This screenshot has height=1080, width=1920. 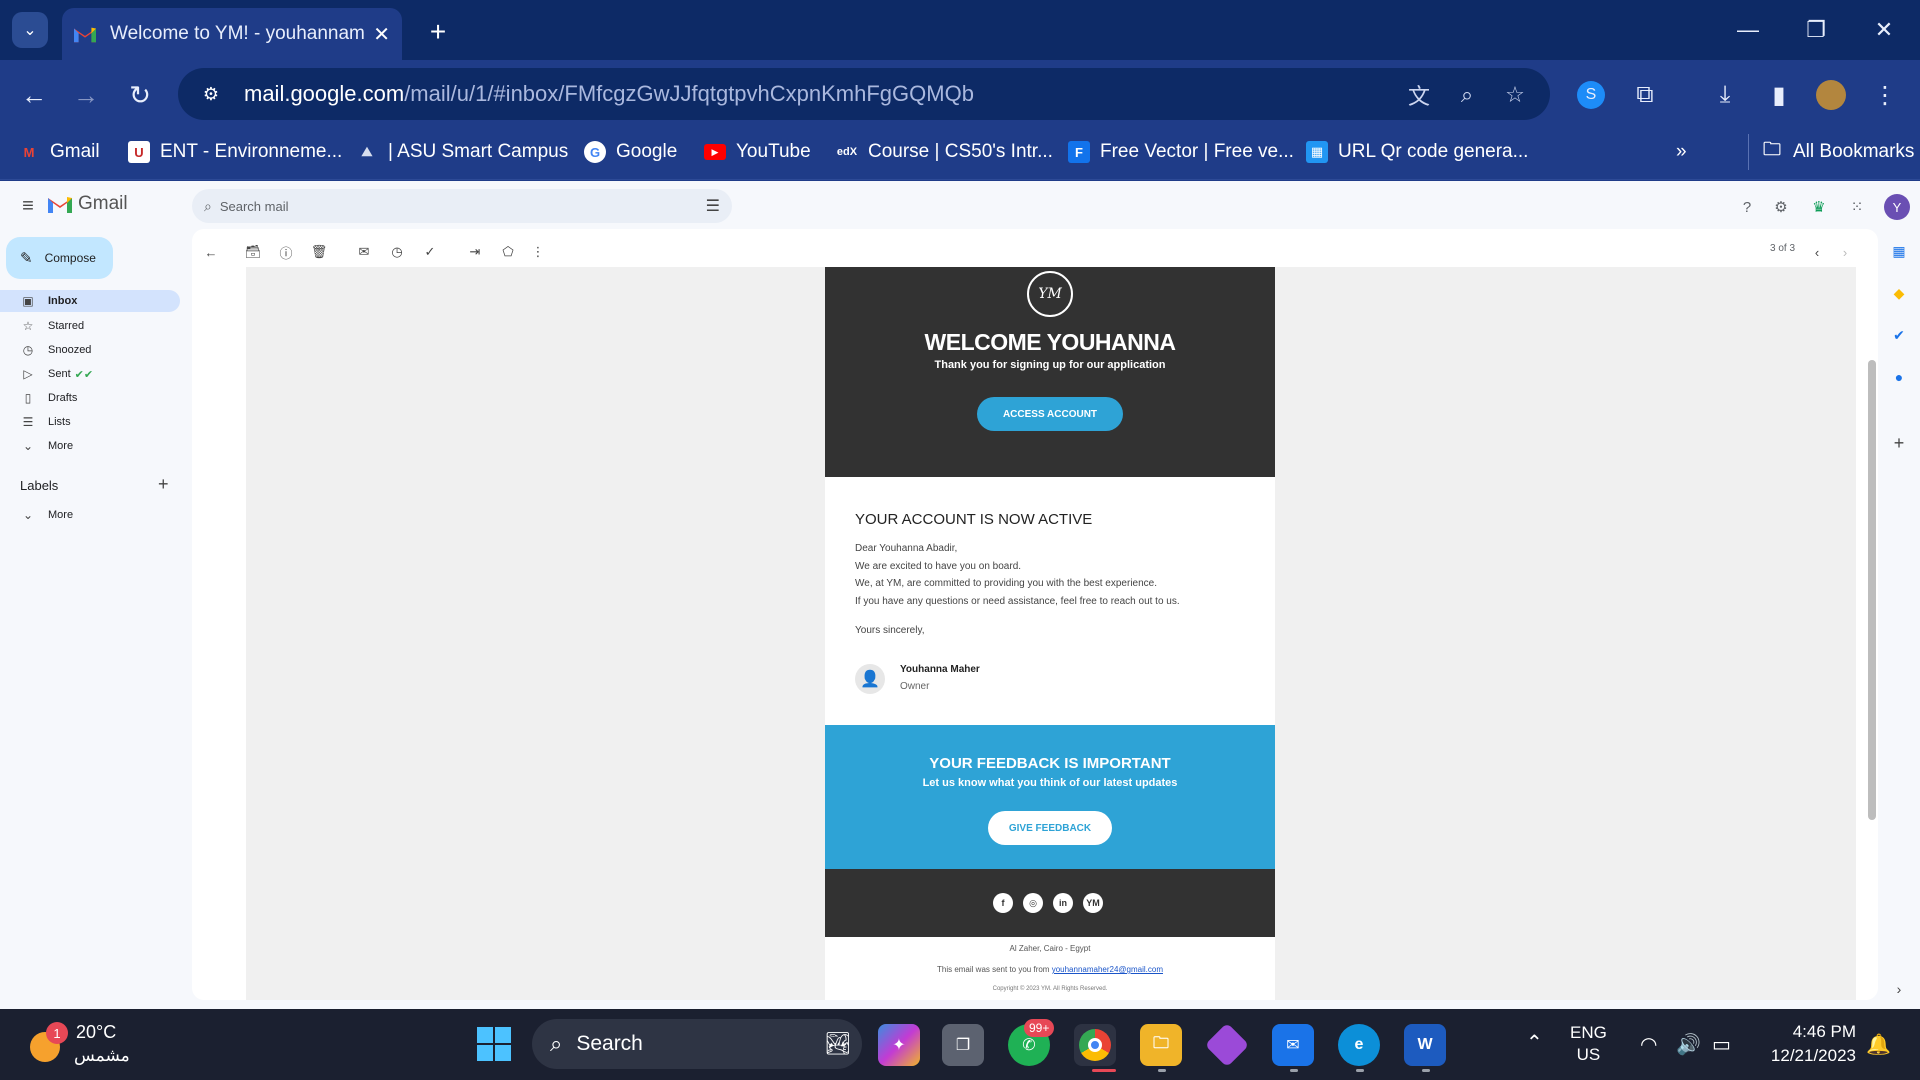 What do you see at coordinates (1899, 335) in the screenshot?
I see `tasks-icon: ✔` at bounding box center [1899, 335].